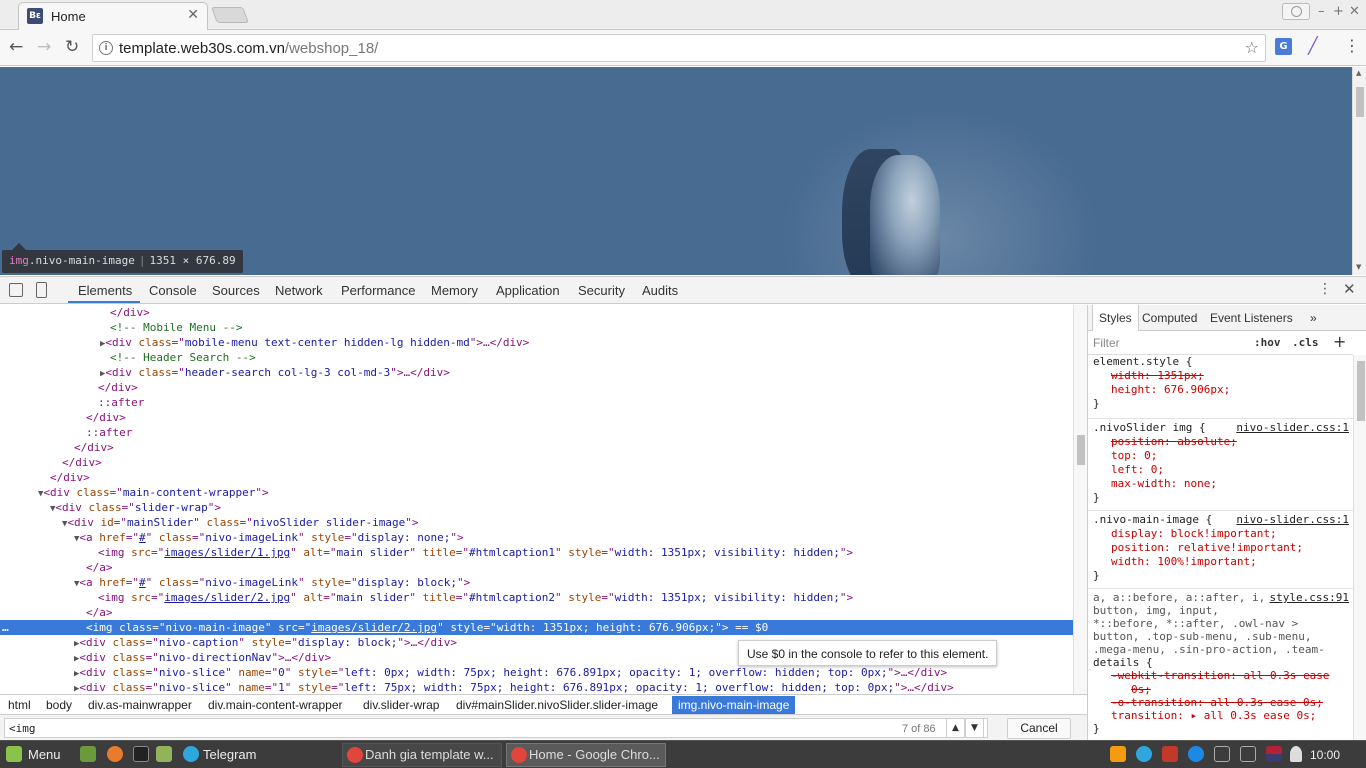  What do you see at coordinates (1296, 754) in the screenshot?
I see `user-icon` at bounding box center [1296, 754].